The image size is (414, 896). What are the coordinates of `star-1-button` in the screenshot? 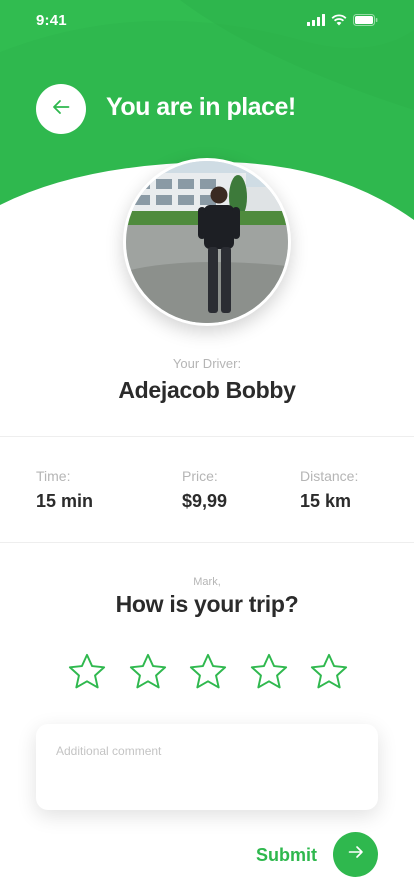 It's located at (87, 672).